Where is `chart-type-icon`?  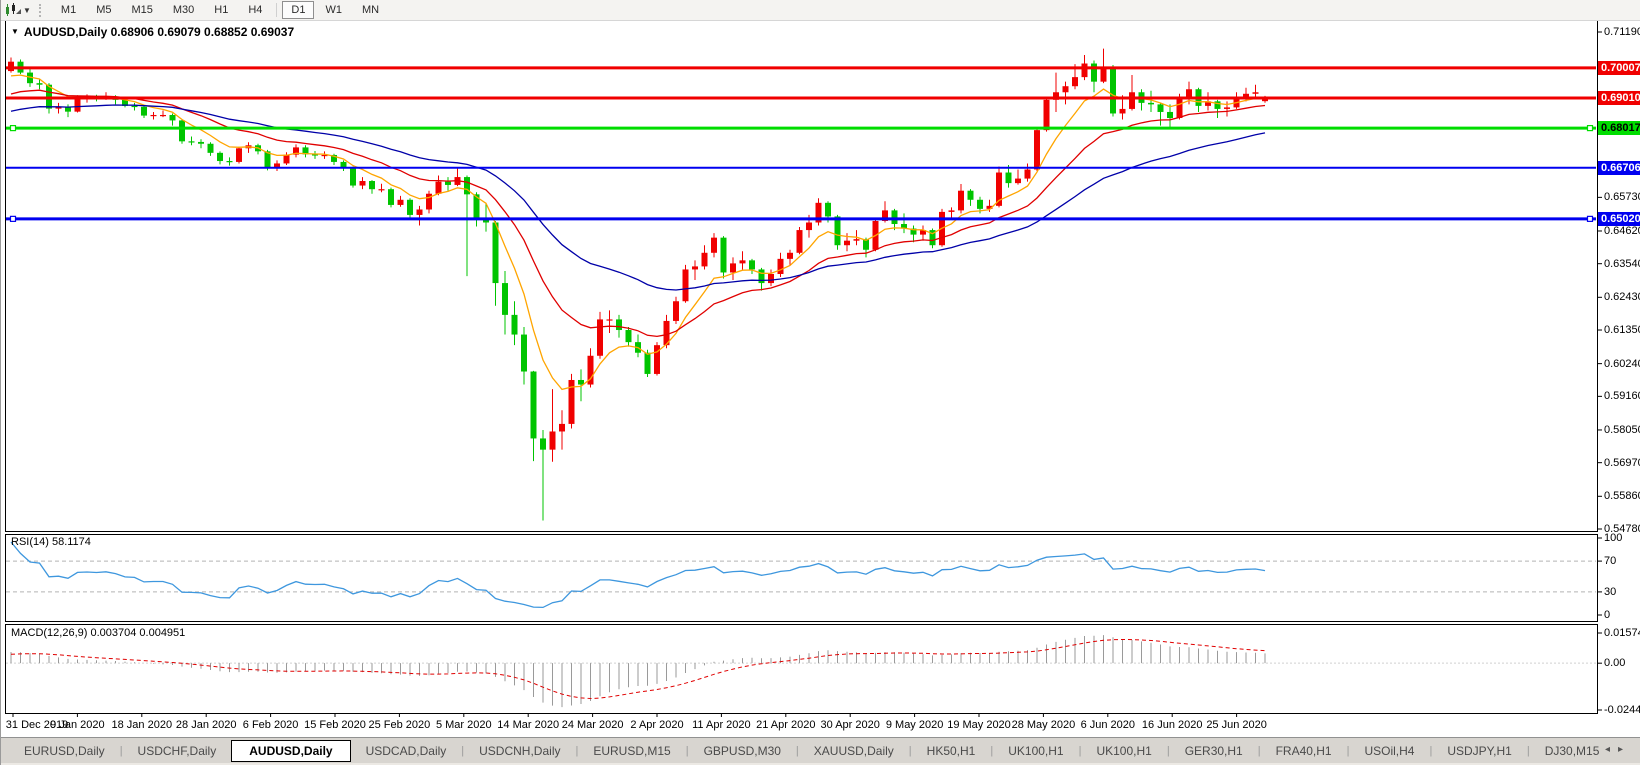 chart-type-icon is located at coordinates (13, 10).